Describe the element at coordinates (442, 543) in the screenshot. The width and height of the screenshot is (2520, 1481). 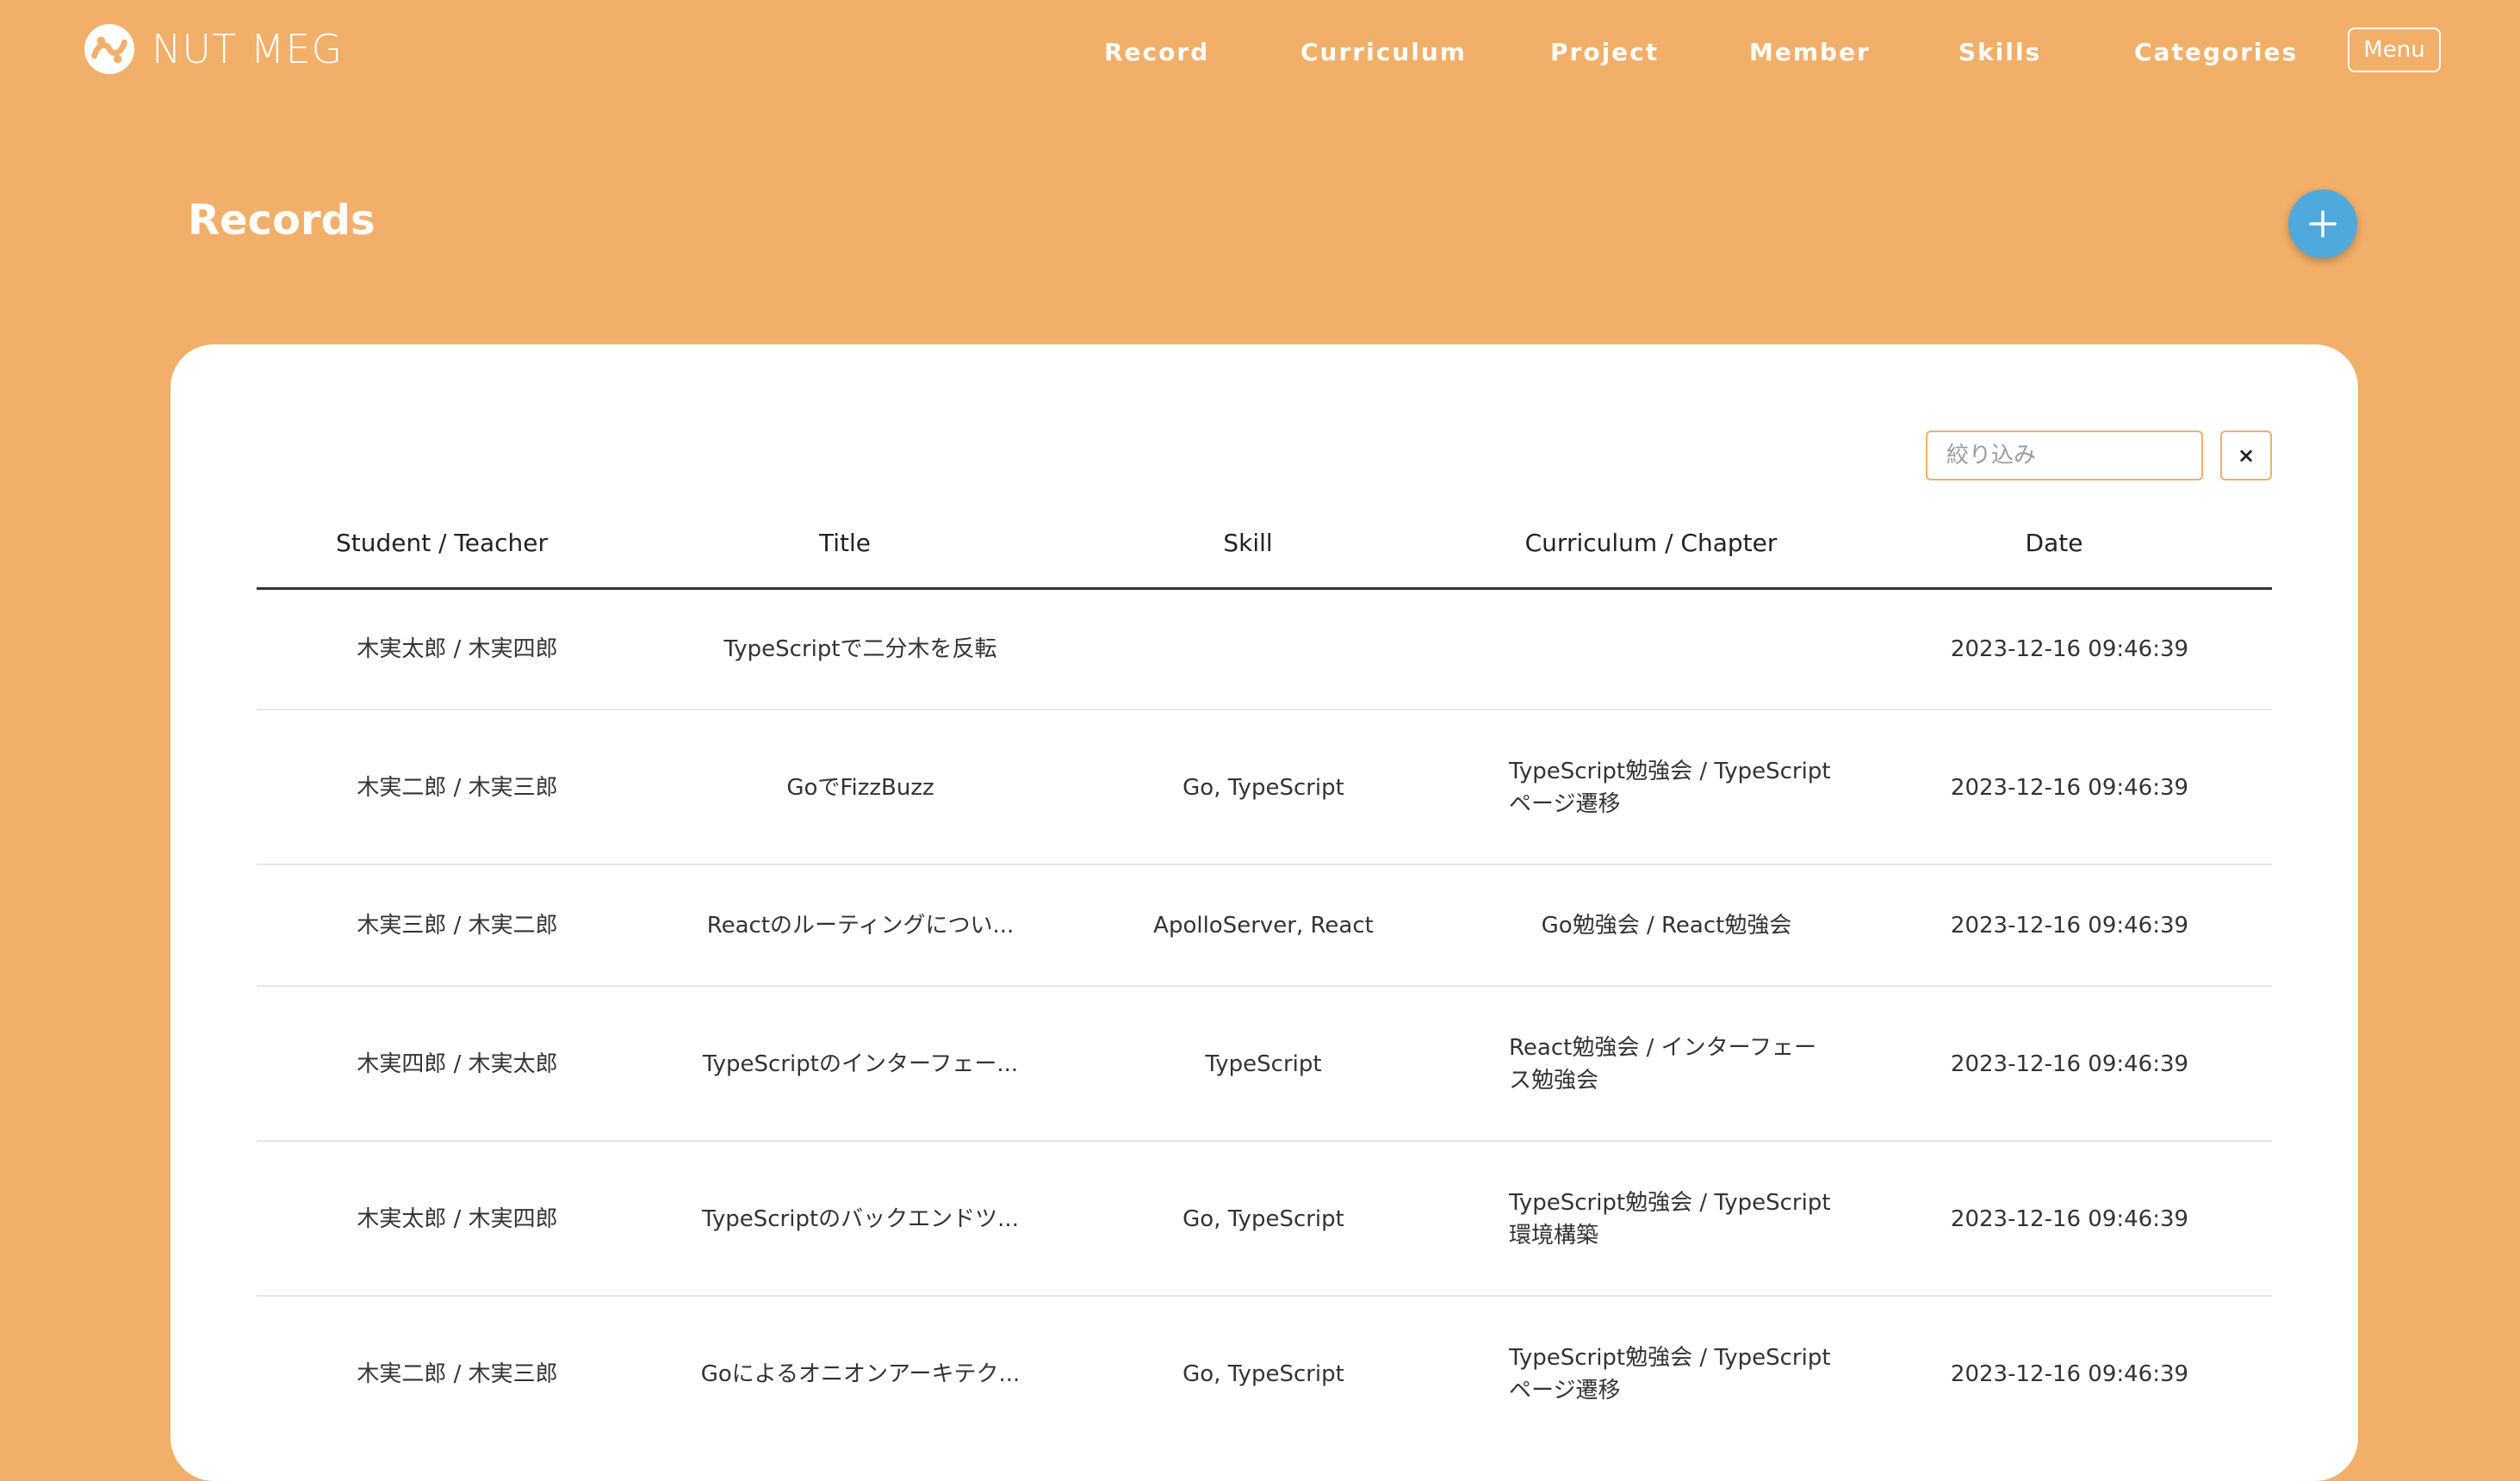
I see `header-student-teacher: Student / Teacher` at that location.